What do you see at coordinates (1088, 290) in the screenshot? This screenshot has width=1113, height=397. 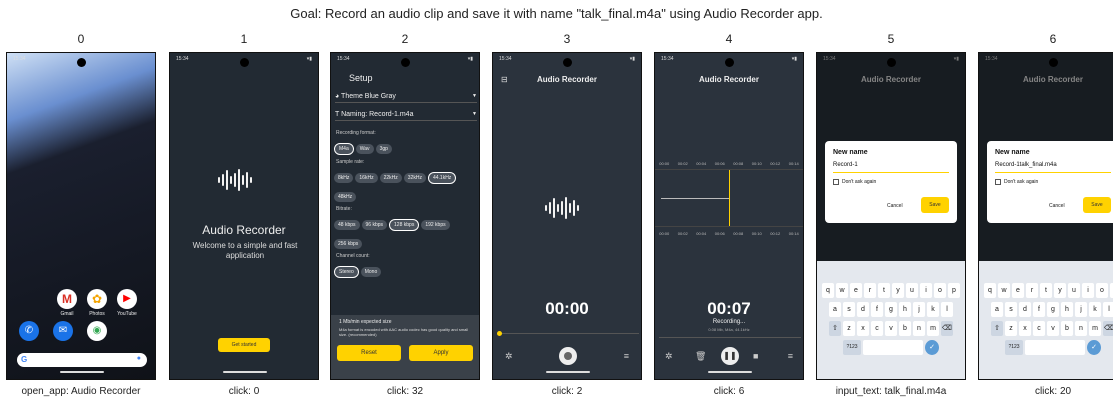 I see `key: i` at bounding box center [1088, 290].